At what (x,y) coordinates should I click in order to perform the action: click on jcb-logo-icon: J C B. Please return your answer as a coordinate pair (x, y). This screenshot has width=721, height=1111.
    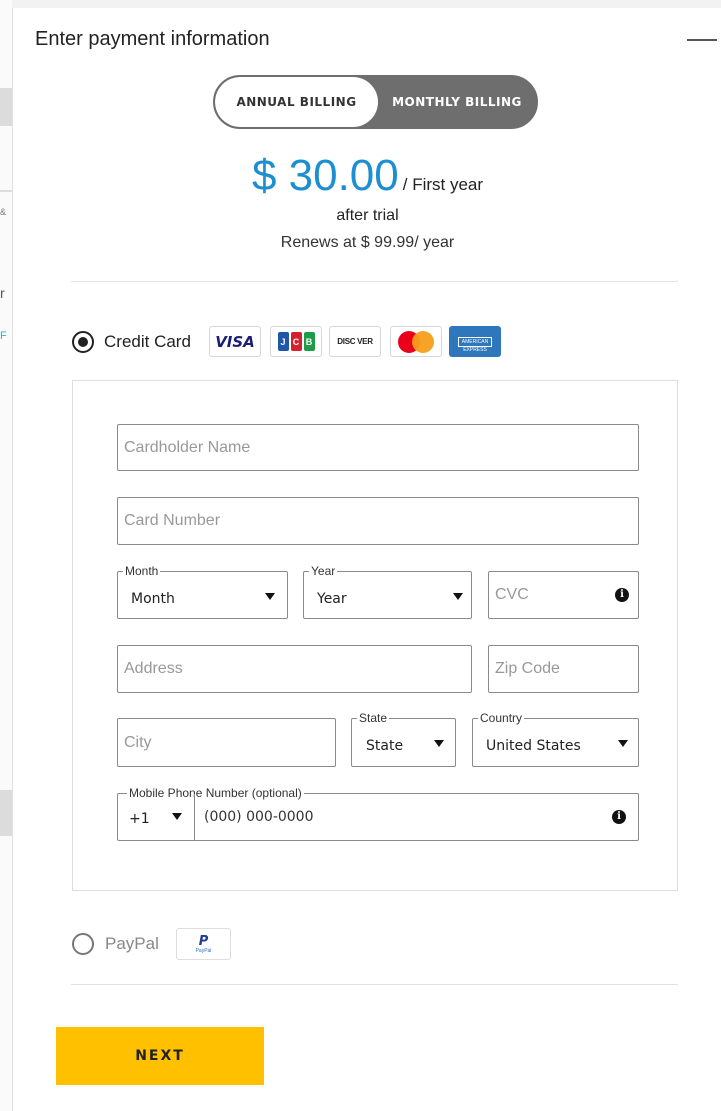
    Looking at the image, I should click on (296, 341).